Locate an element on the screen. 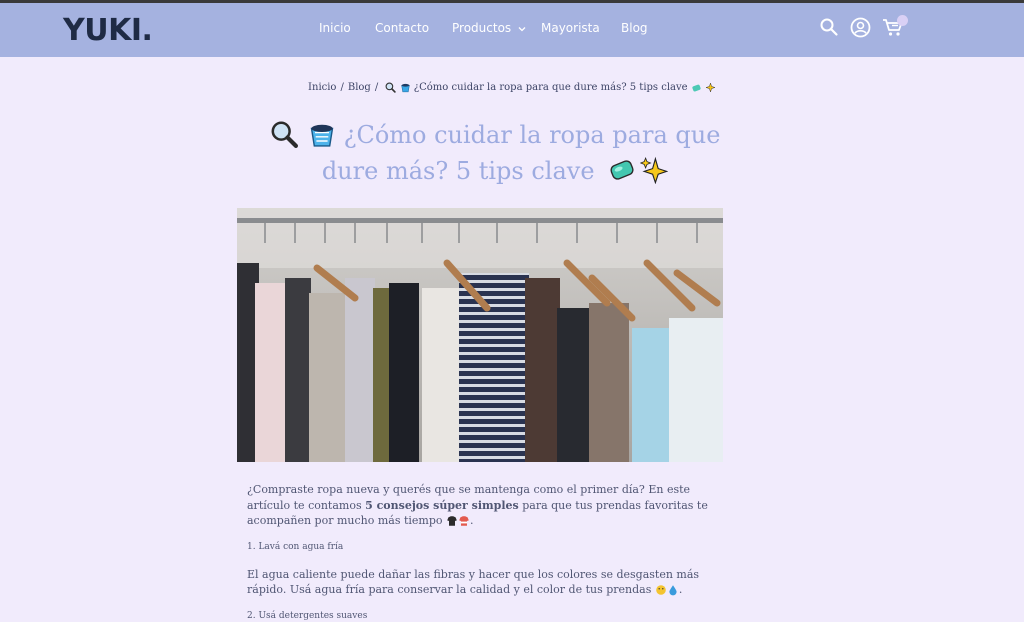  nav-contacto: Contacto is located at coordinates (402, 28).